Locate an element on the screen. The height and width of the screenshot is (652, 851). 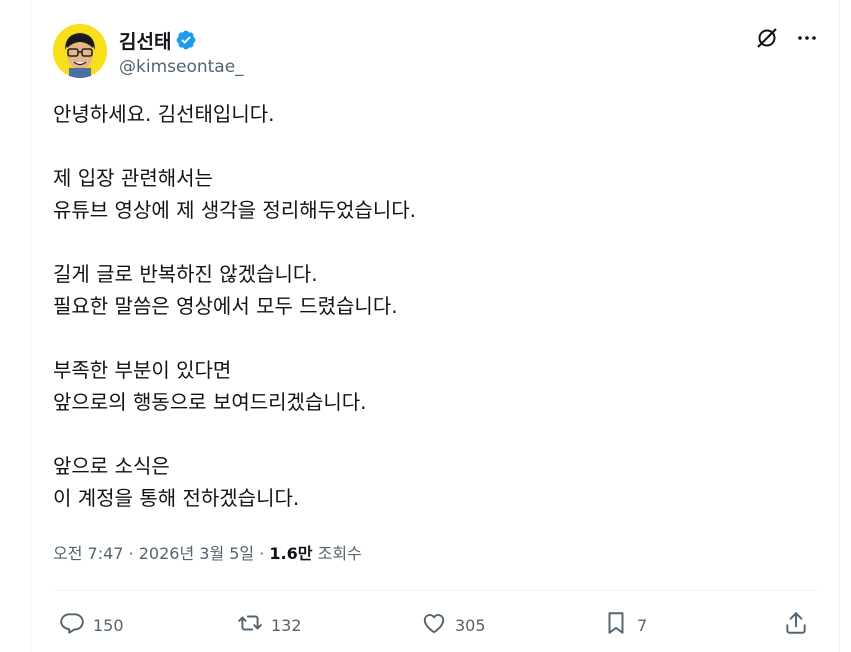
action-bar: 150 132 305 7 is located at coordinates (436, 624).